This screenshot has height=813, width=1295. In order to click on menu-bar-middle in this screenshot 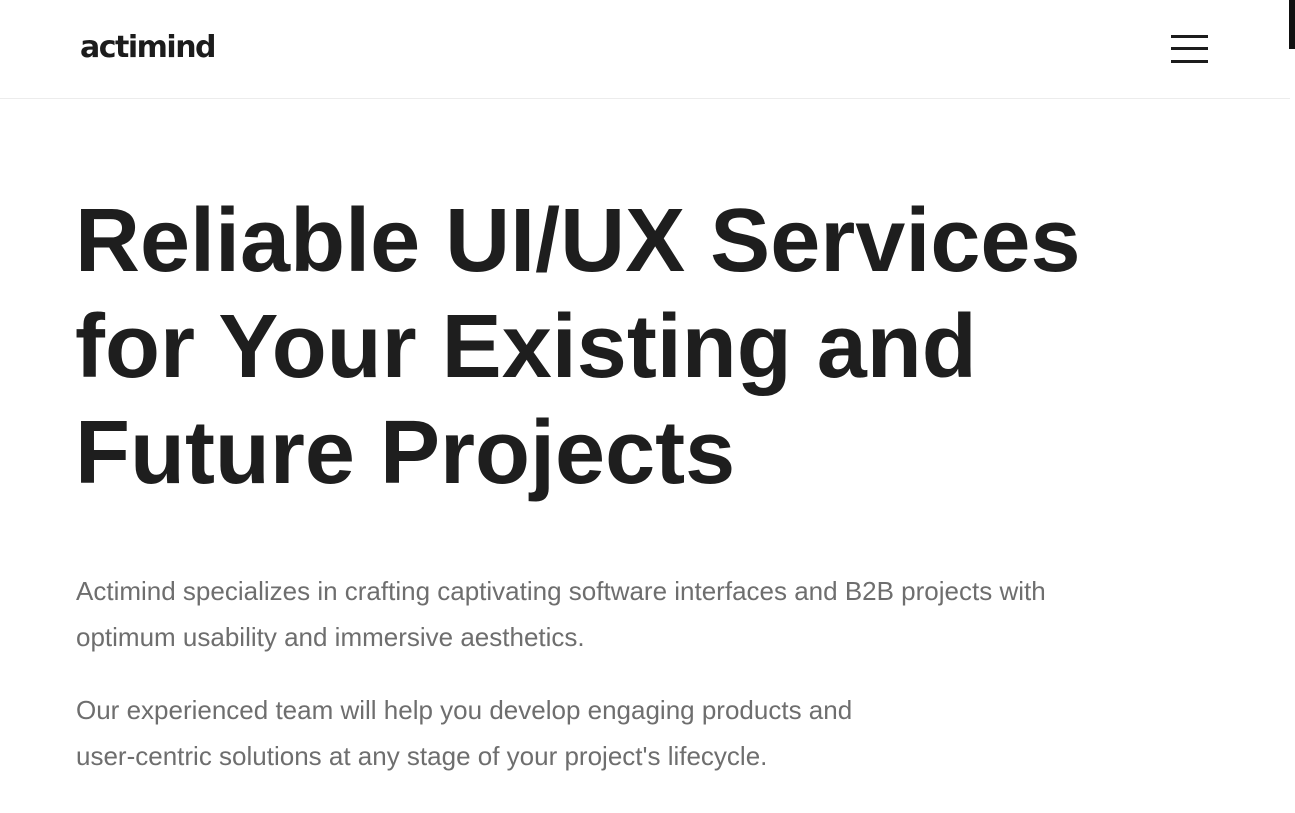, I will do `click(1189, 48)`.